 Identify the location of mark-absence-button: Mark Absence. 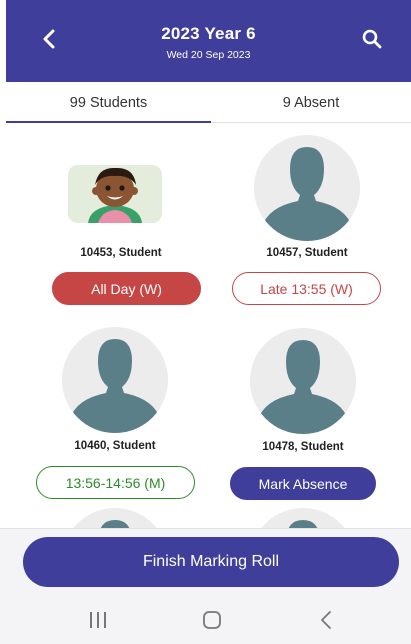
(303, 483).